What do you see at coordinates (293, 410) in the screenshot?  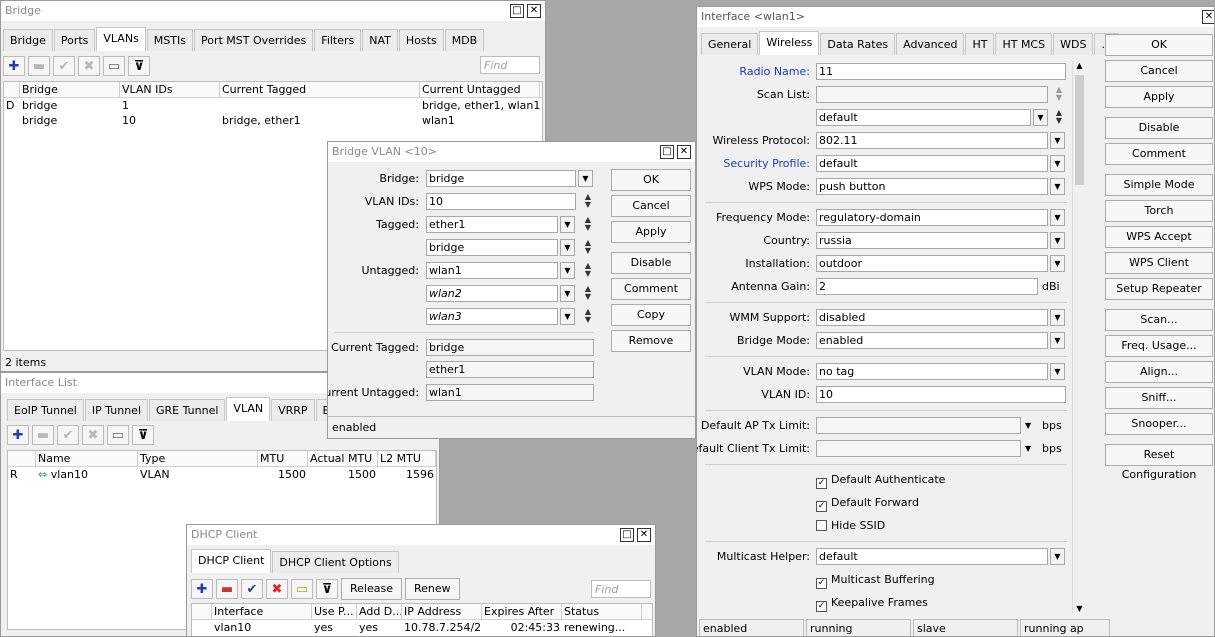 I see `tab-vrrp: VRRP` at bounding box center [293, 410].